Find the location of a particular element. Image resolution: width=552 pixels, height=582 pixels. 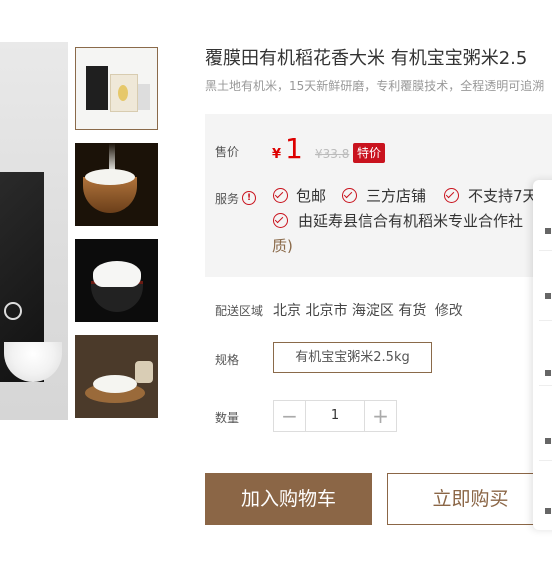

quantity-stepper: − 1 + is located at coordinates (335, 416).